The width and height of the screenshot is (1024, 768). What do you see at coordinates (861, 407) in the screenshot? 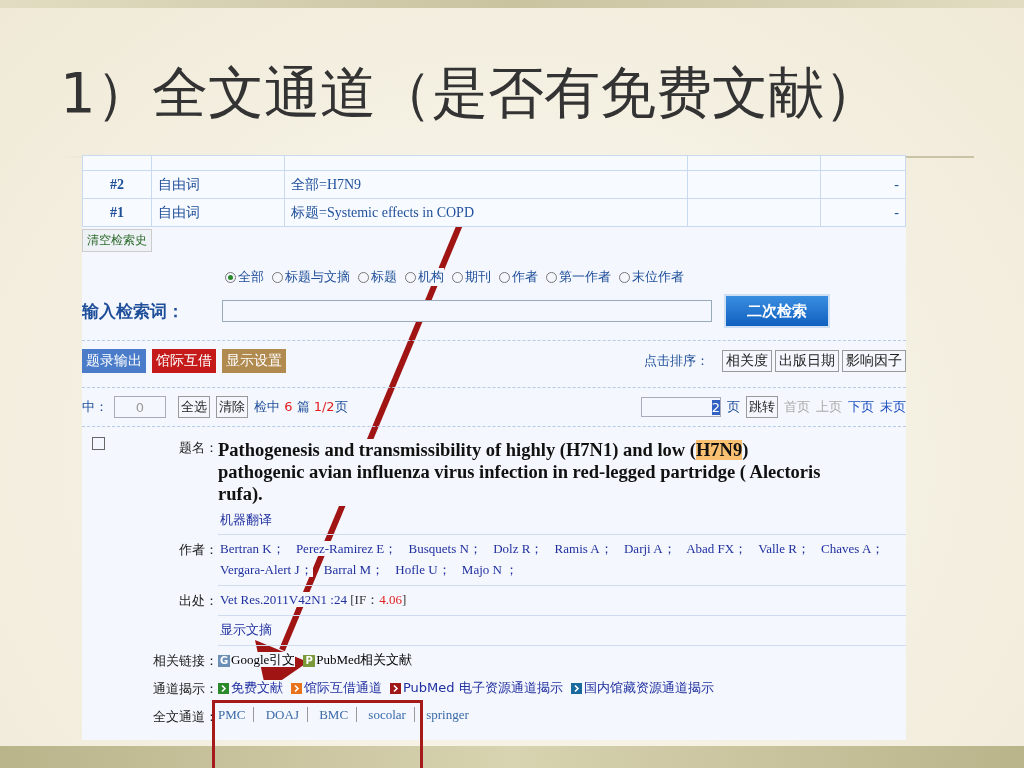
I see `pager-link: 下页` at bounding box center [861, 407].